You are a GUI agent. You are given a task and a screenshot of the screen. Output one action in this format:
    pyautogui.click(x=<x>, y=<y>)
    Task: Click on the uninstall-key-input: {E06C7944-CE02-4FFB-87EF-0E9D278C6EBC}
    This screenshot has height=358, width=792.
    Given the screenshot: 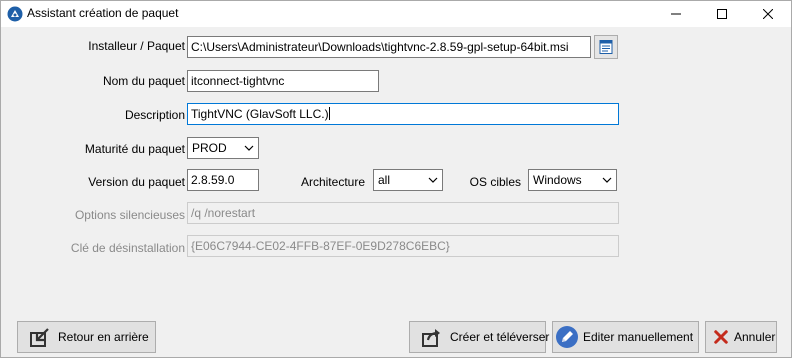 What is the action you would take?
    pyautogui.click(x=403, y=246)
    